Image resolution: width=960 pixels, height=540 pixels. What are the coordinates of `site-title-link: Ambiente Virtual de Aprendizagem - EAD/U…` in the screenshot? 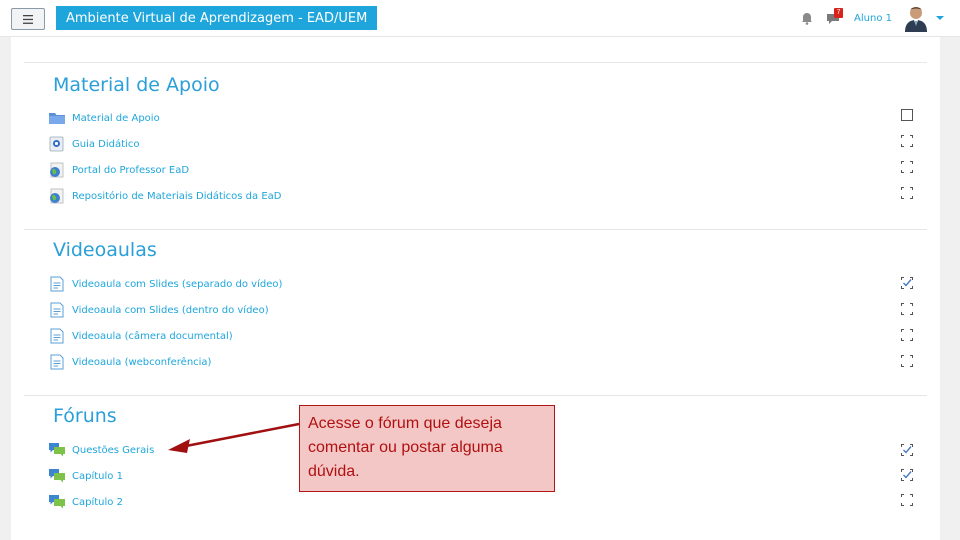 It's located at (217, 18).